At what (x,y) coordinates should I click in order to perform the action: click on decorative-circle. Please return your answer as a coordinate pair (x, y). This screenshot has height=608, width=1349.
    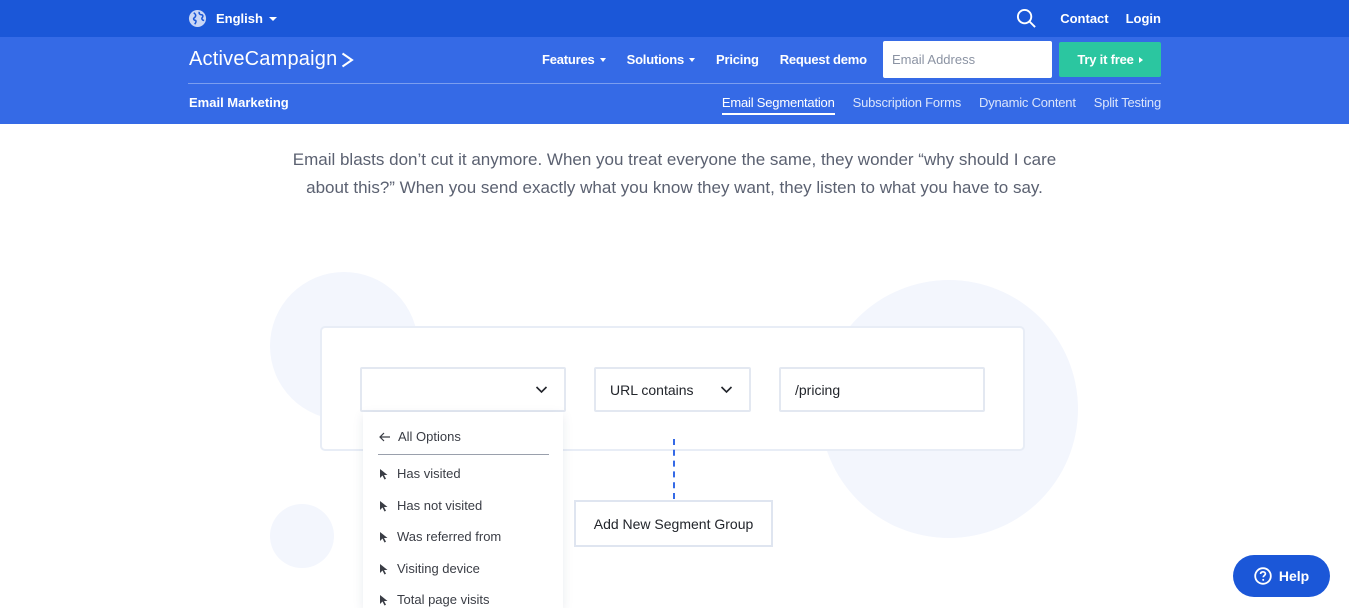
    Looking at the image, I should click on (302, 536).